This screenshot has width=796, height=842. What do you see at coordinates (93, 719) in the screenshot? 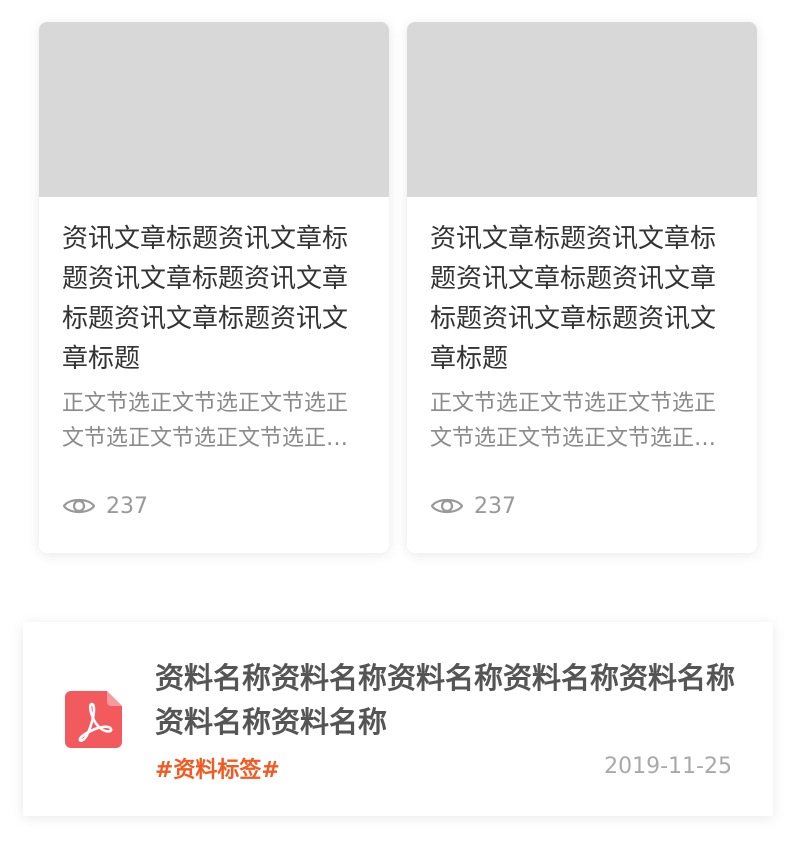
I see `pdf-icon` at bounding box center [93, 719].